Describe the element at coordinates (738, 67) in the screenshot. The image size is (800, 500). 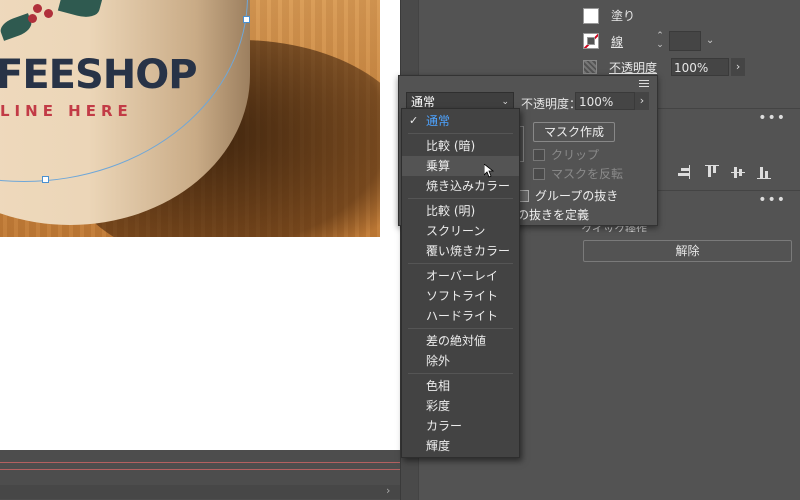
I see `opacity-expand-icon: ›` at that location.